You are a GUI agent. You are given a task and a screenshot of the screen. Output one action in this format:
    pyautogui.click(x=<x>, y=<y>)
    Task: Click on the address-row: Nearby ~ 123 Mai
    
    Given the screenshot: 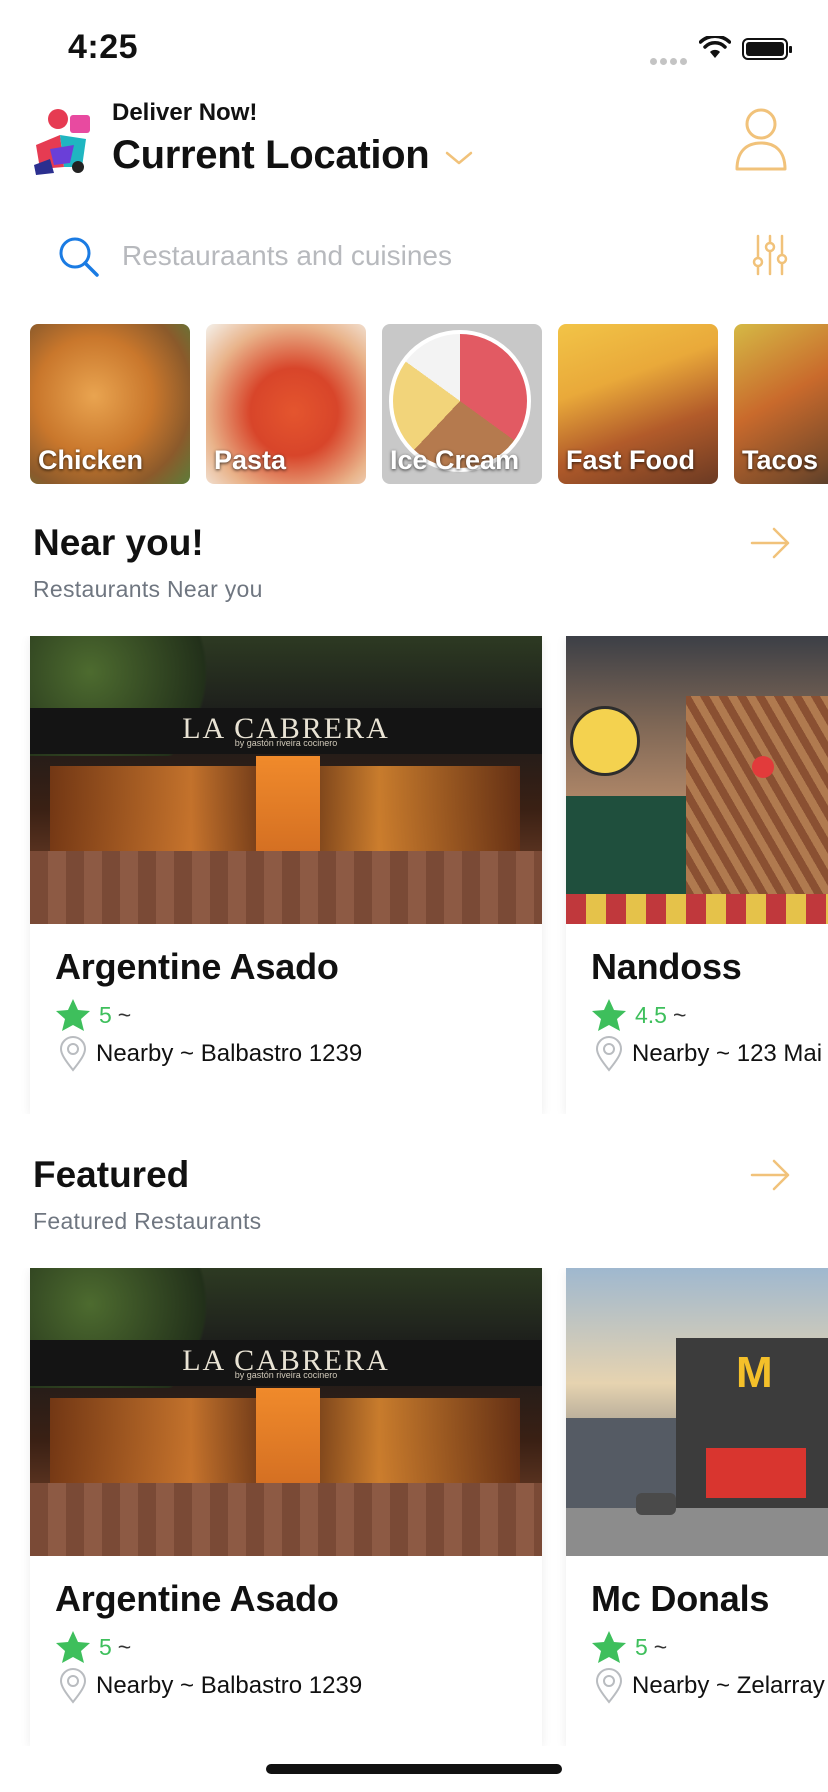 What is the action you would take?
    pyautogui.click(x=708, y=1054)
    